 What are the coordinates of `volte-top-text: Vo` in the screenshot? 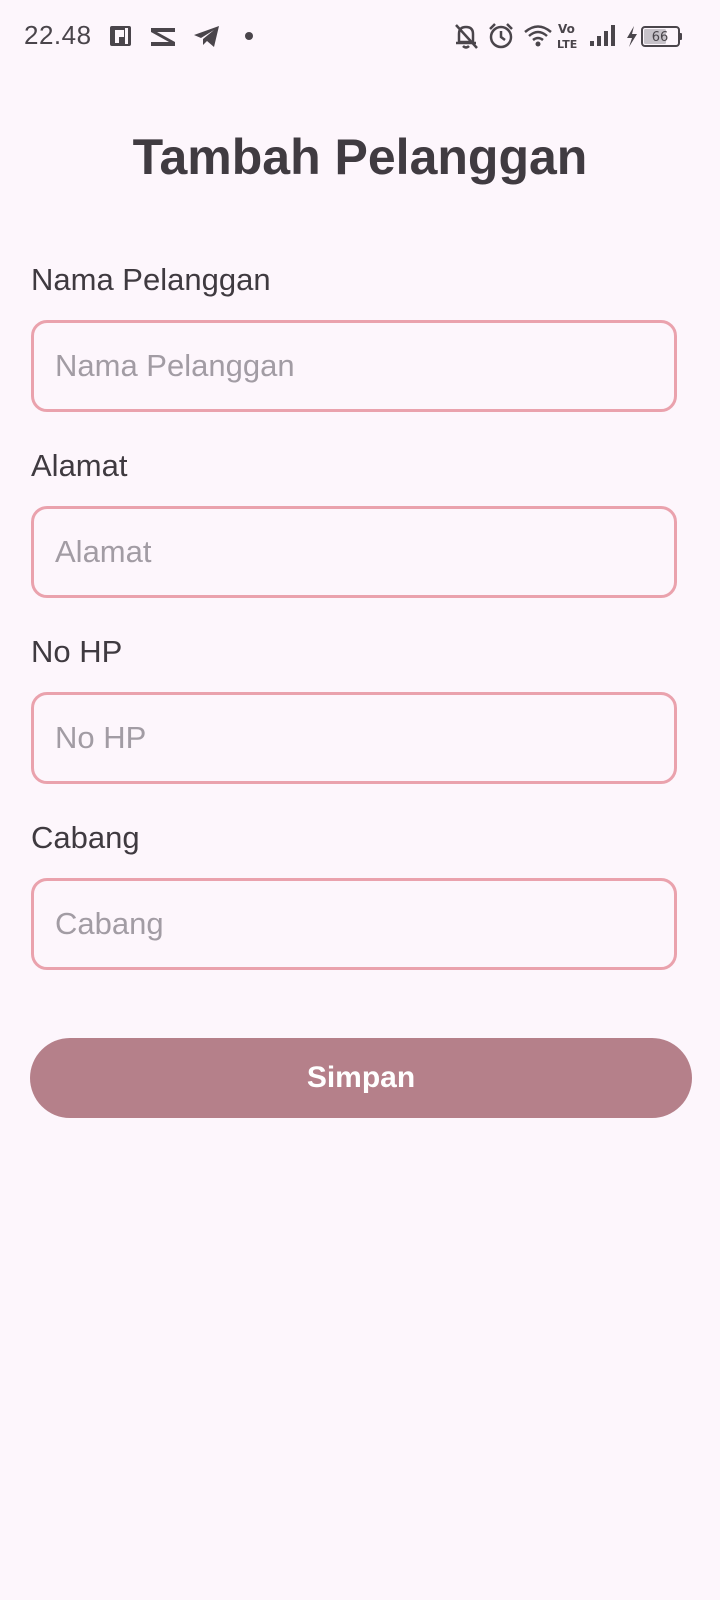 It's located at (566, 29).